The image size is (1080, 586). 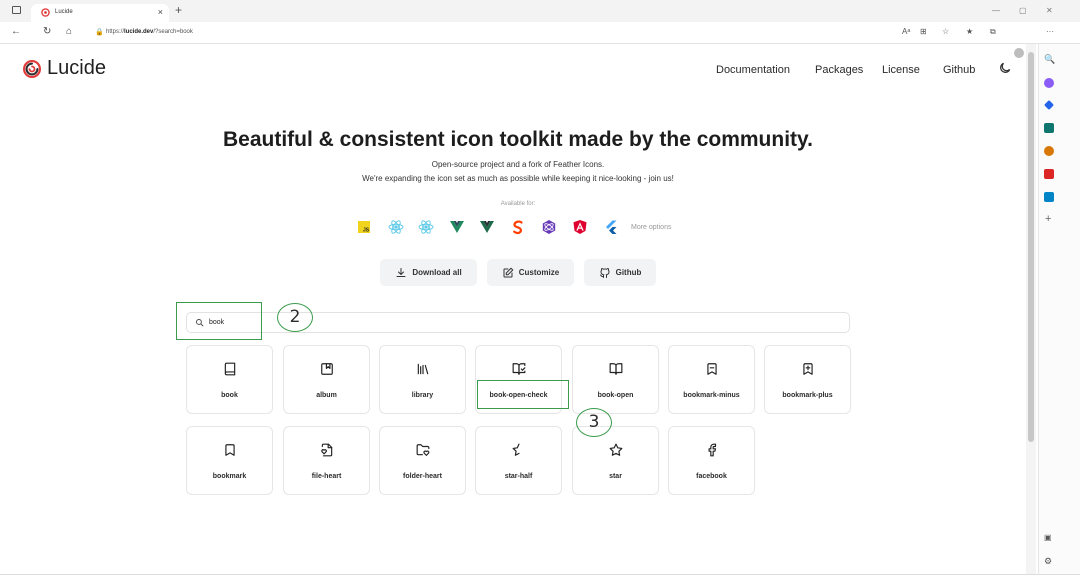 What do you see at coordinates (422, 395) in the screenshot?
I see `icon-label: library` at bounding box center [422, 395].